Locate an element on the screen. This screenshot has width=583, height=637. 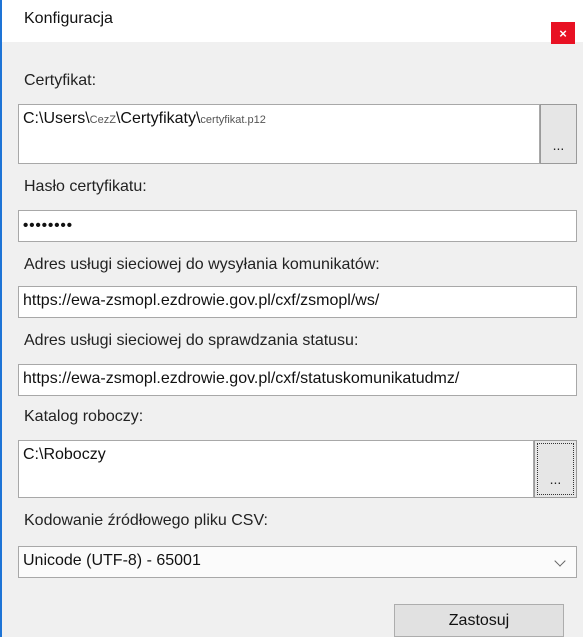
encoding-selected: Unicode (UTF-8) - 65001 is located at coordinates (112, 560).